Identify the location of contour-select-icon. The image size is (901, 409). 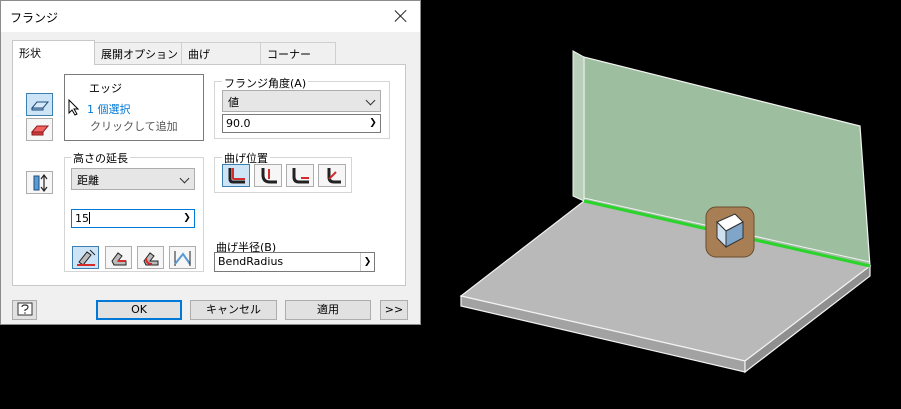
(40, 130).